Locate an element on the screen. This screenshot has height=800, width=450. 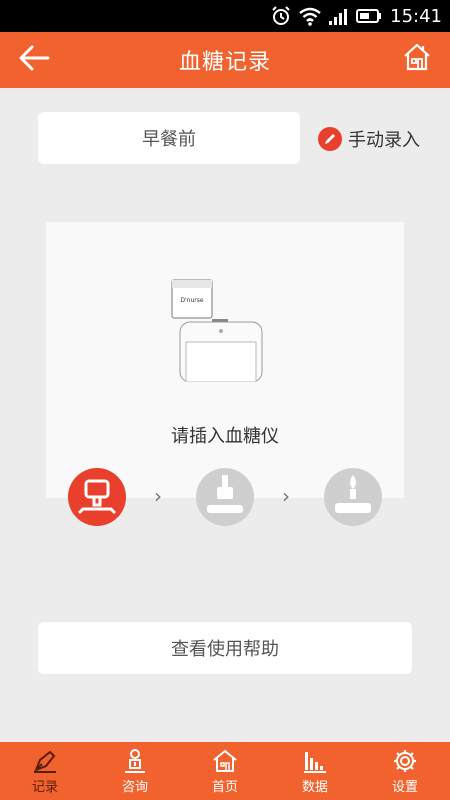
meal-time-select: 早餐前 is located at coordinates (169, 138).